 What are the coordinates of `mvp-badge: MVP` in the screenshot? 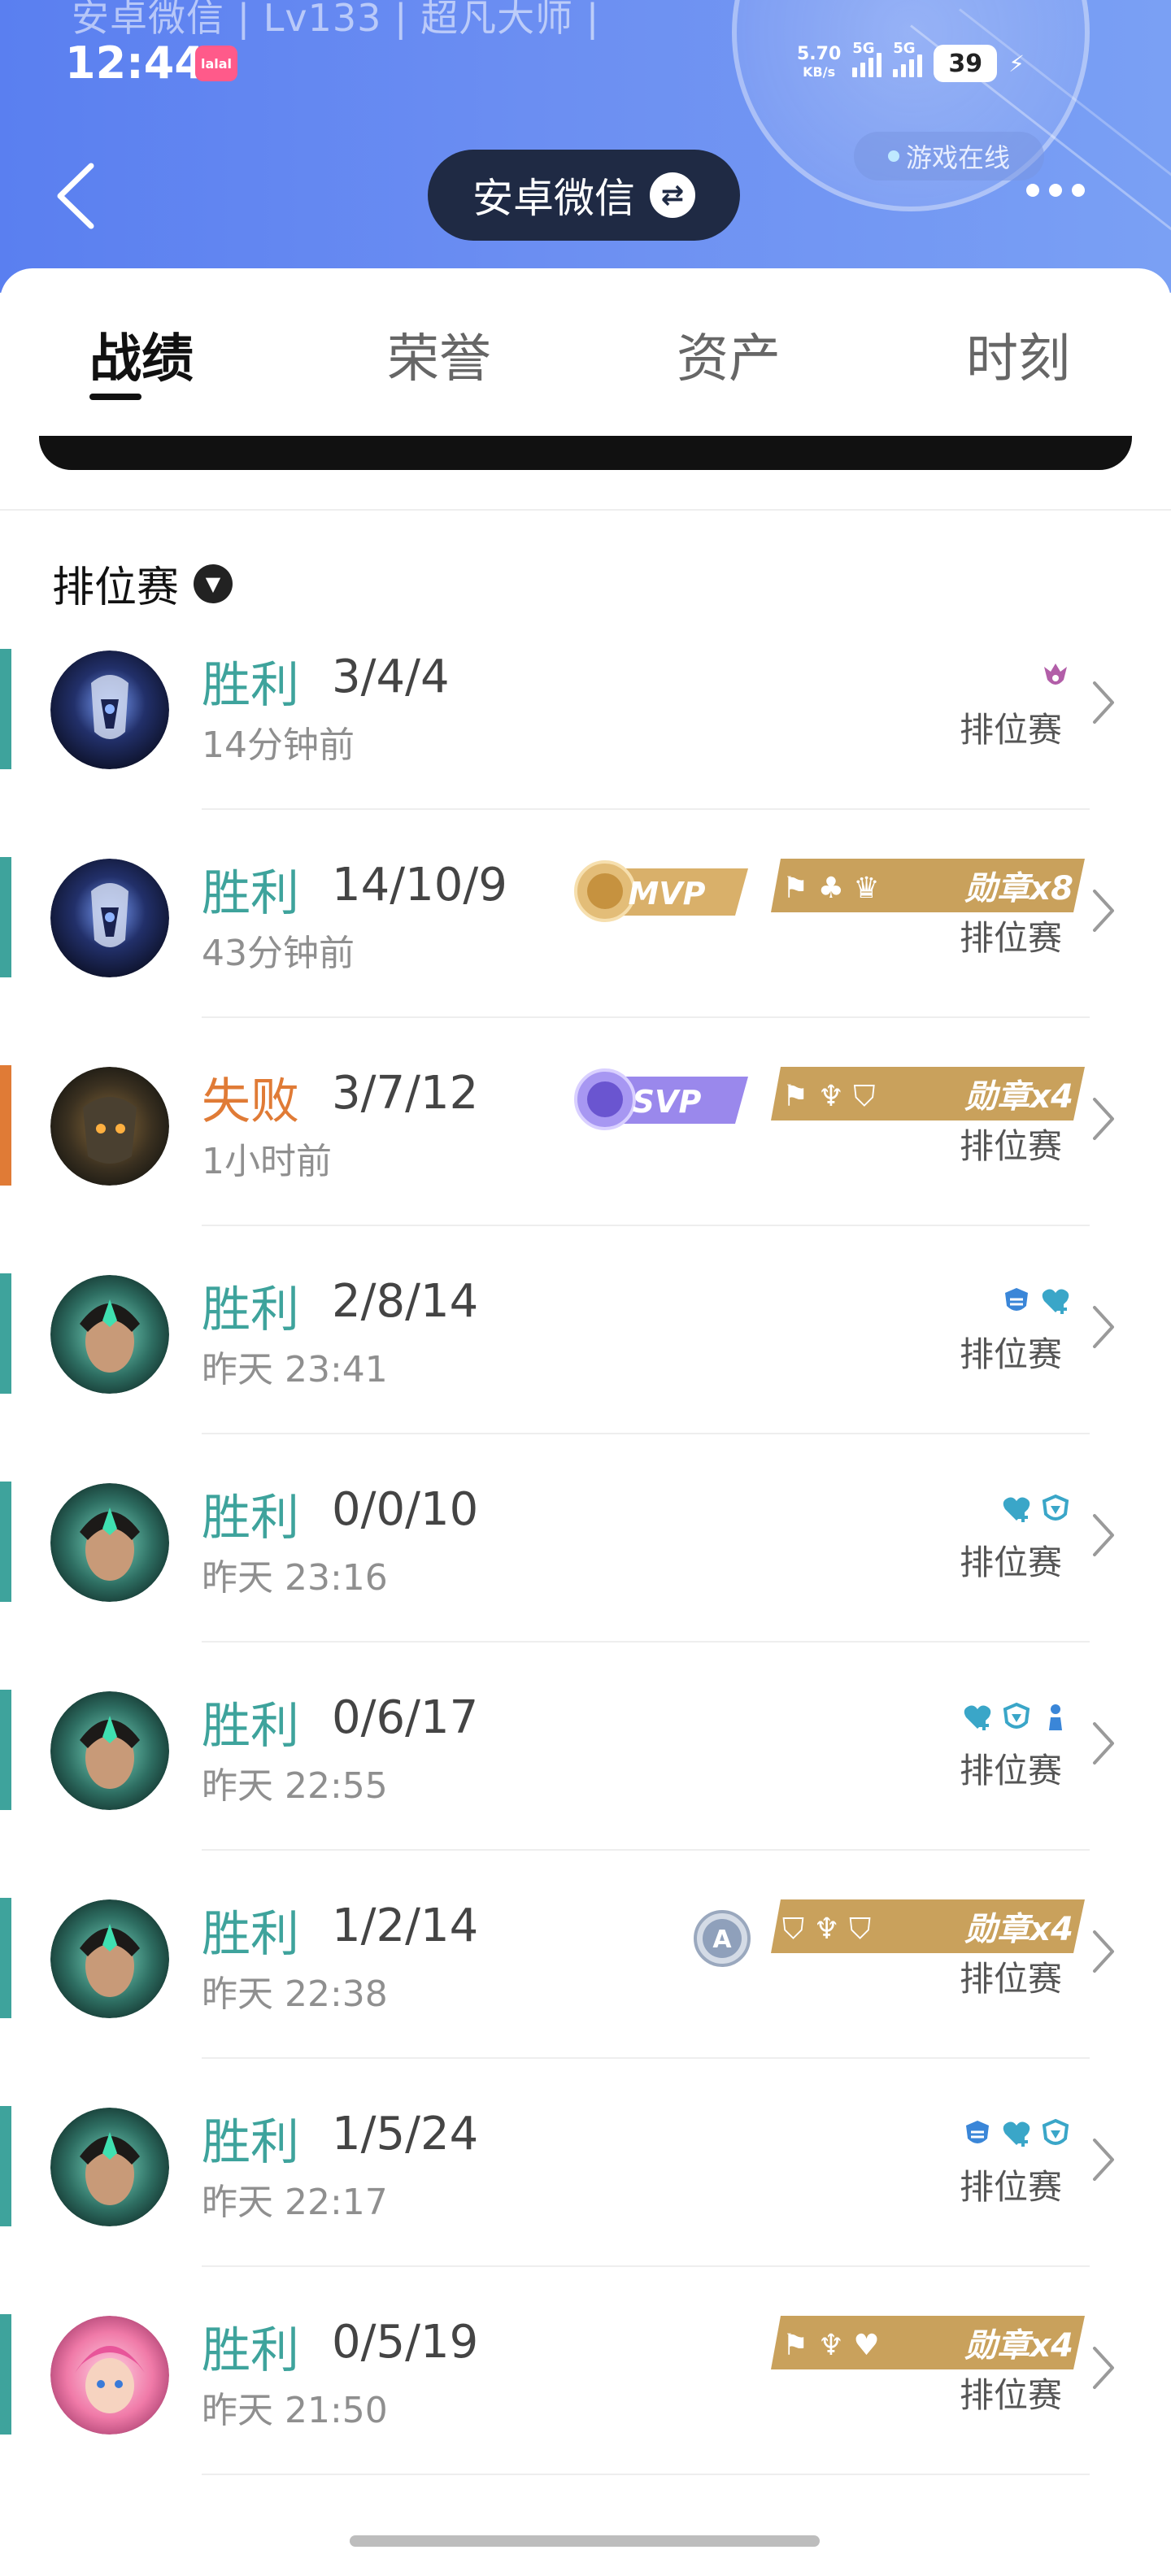 It's located at (661, 891).